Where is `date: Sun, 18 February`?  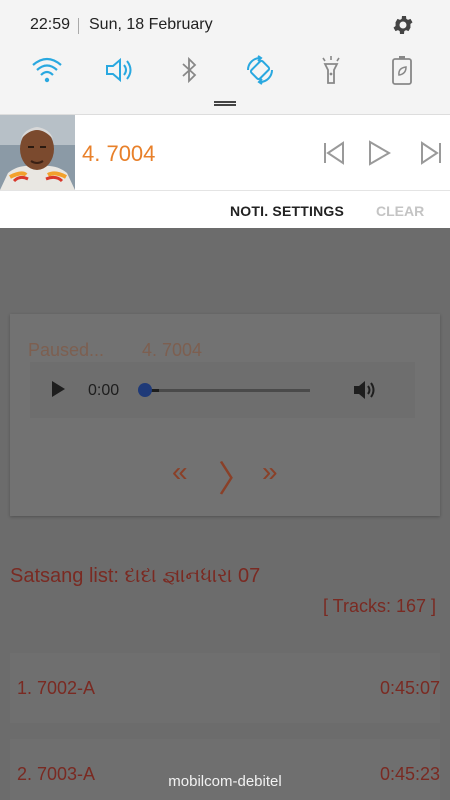 date: Sun, 18 February is located at coordinates (151, 24).